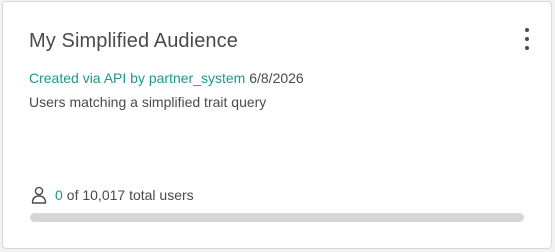 This screenshot has width=555, height=252. I want to click on total-users-text: of 10,017 total users, so click(130, 195).